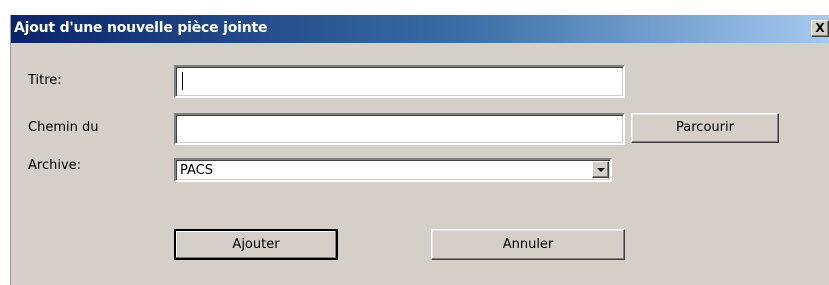 This screenshot has width=829, height=285. I want to click on archive-label: Archive:, so click(55, 165).